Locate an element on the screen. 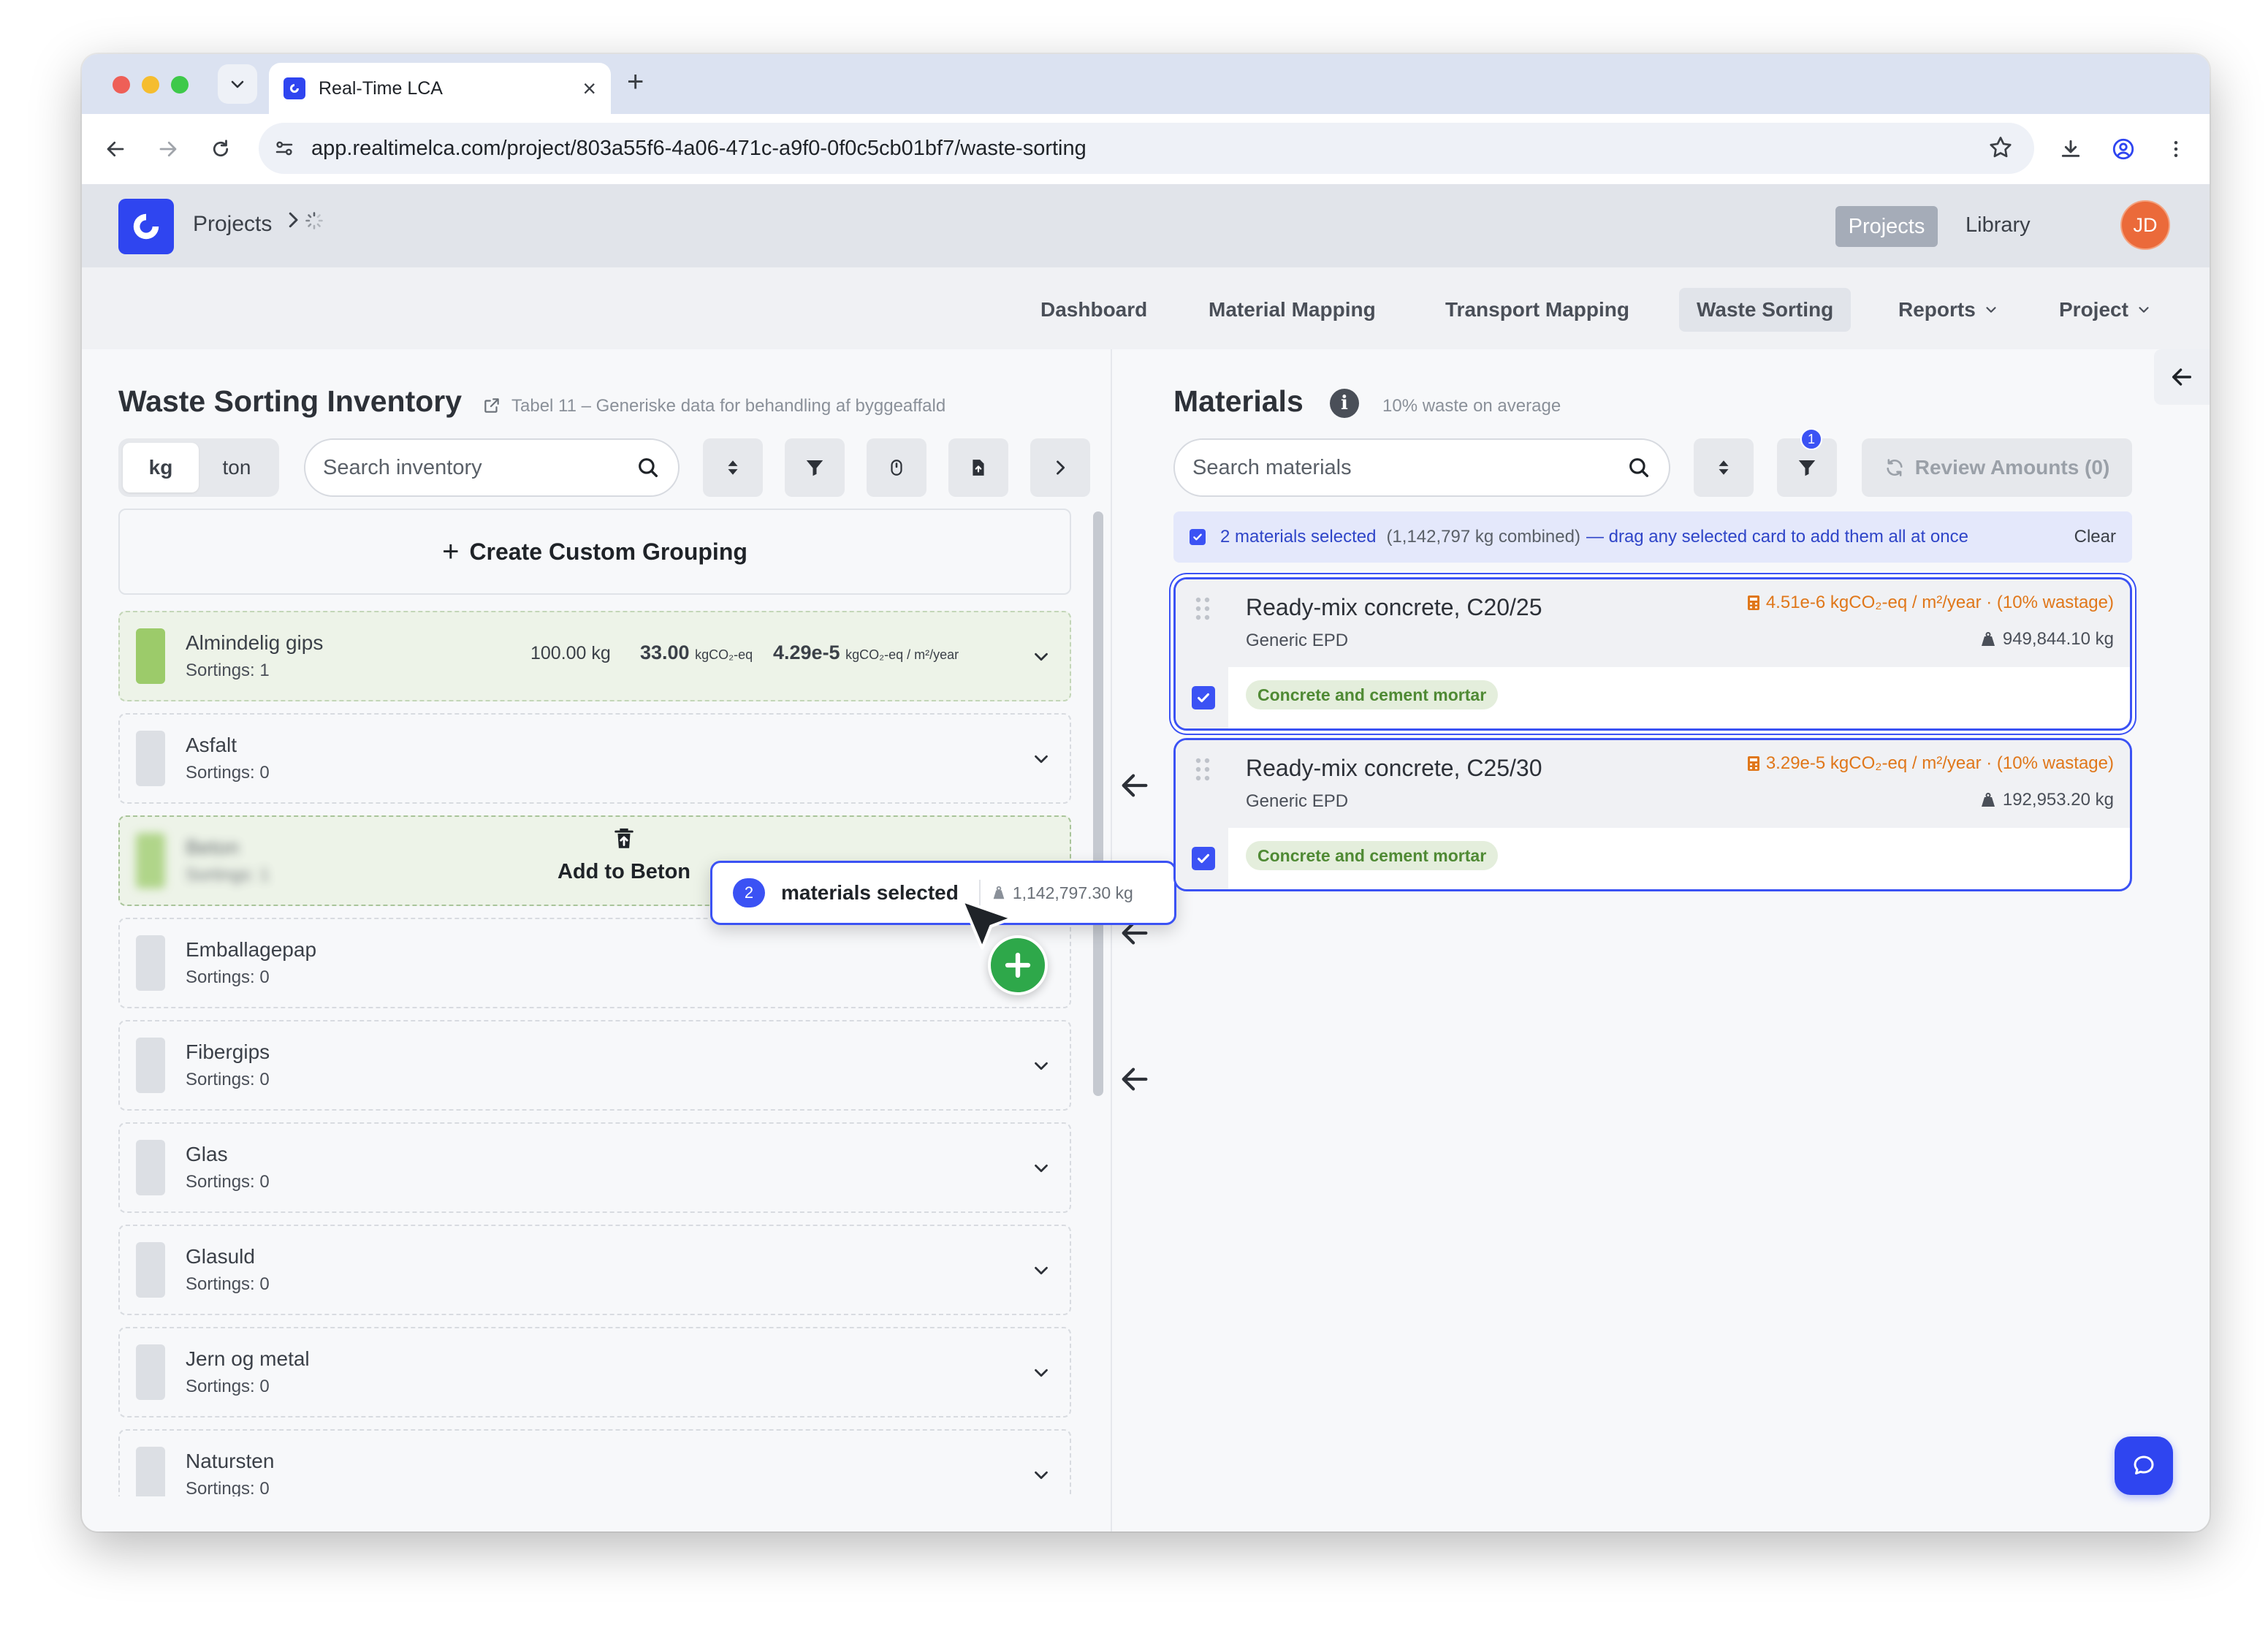 The image size is (2268, 1625). clear-selection-button: Clear is located at coordinates (2095, 537).